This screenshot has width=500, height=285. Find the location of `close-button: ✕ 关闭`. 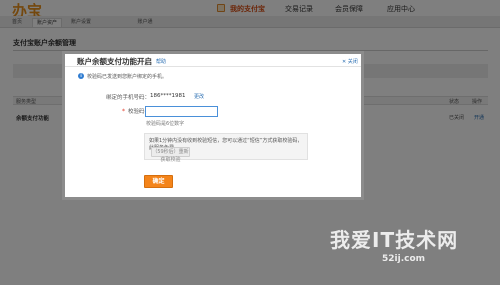

close-button: ✕ 关闭 is located at coordinates (350, 61).